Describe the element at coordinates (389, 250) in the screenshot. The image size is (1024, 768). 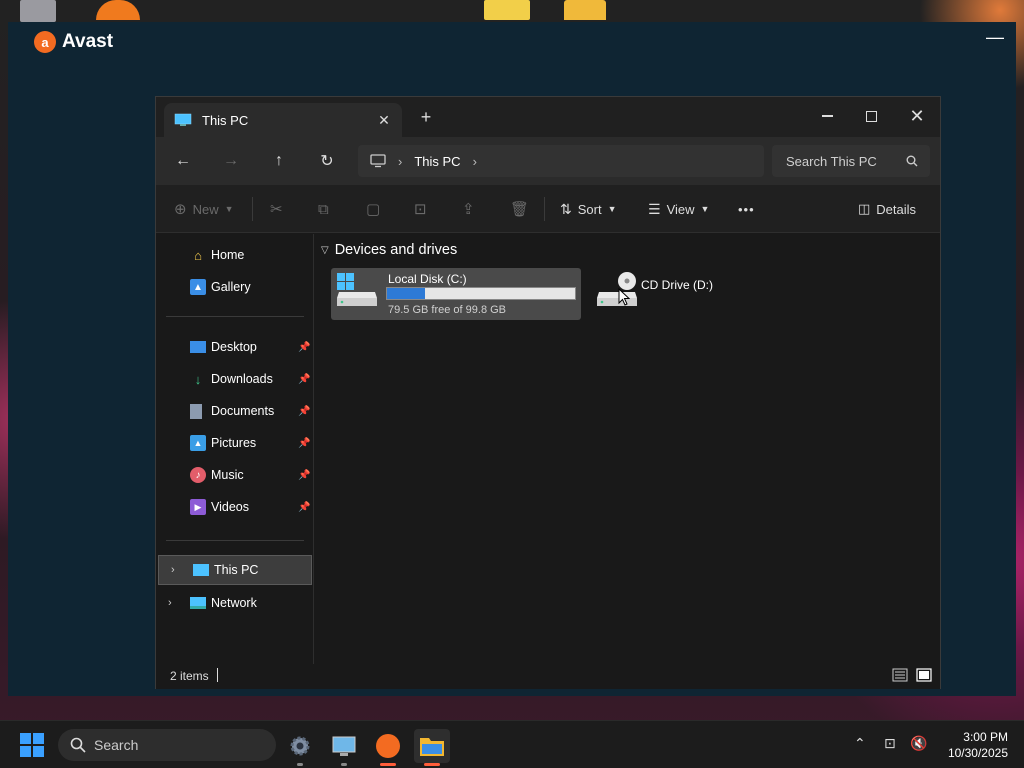
I see `devices-section-header: ▽ Devices and drives` at that location.